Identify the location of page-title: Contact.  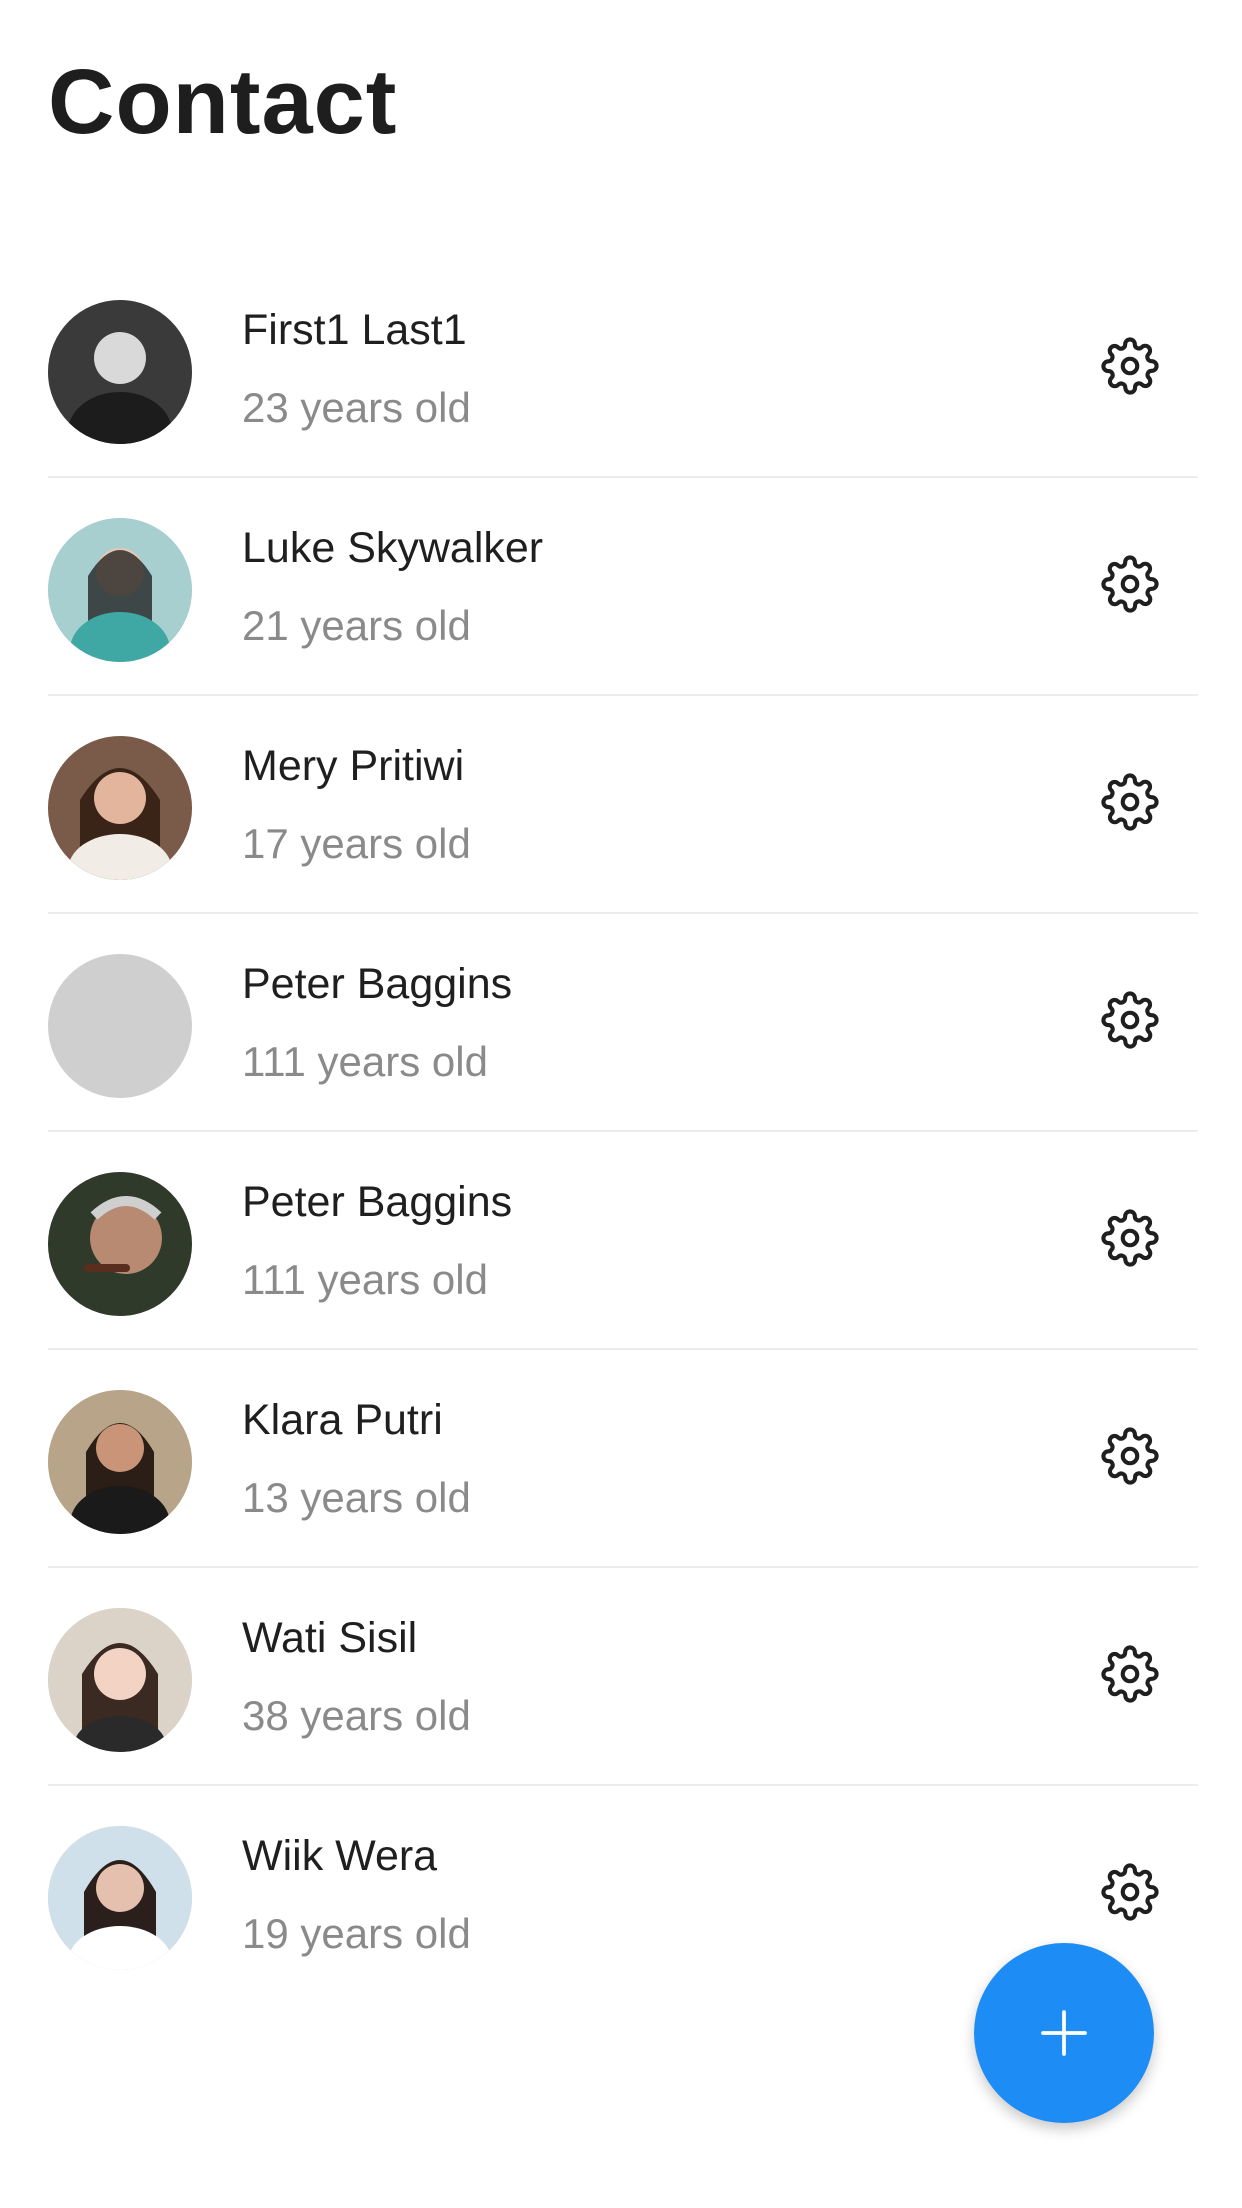
(223, 102).